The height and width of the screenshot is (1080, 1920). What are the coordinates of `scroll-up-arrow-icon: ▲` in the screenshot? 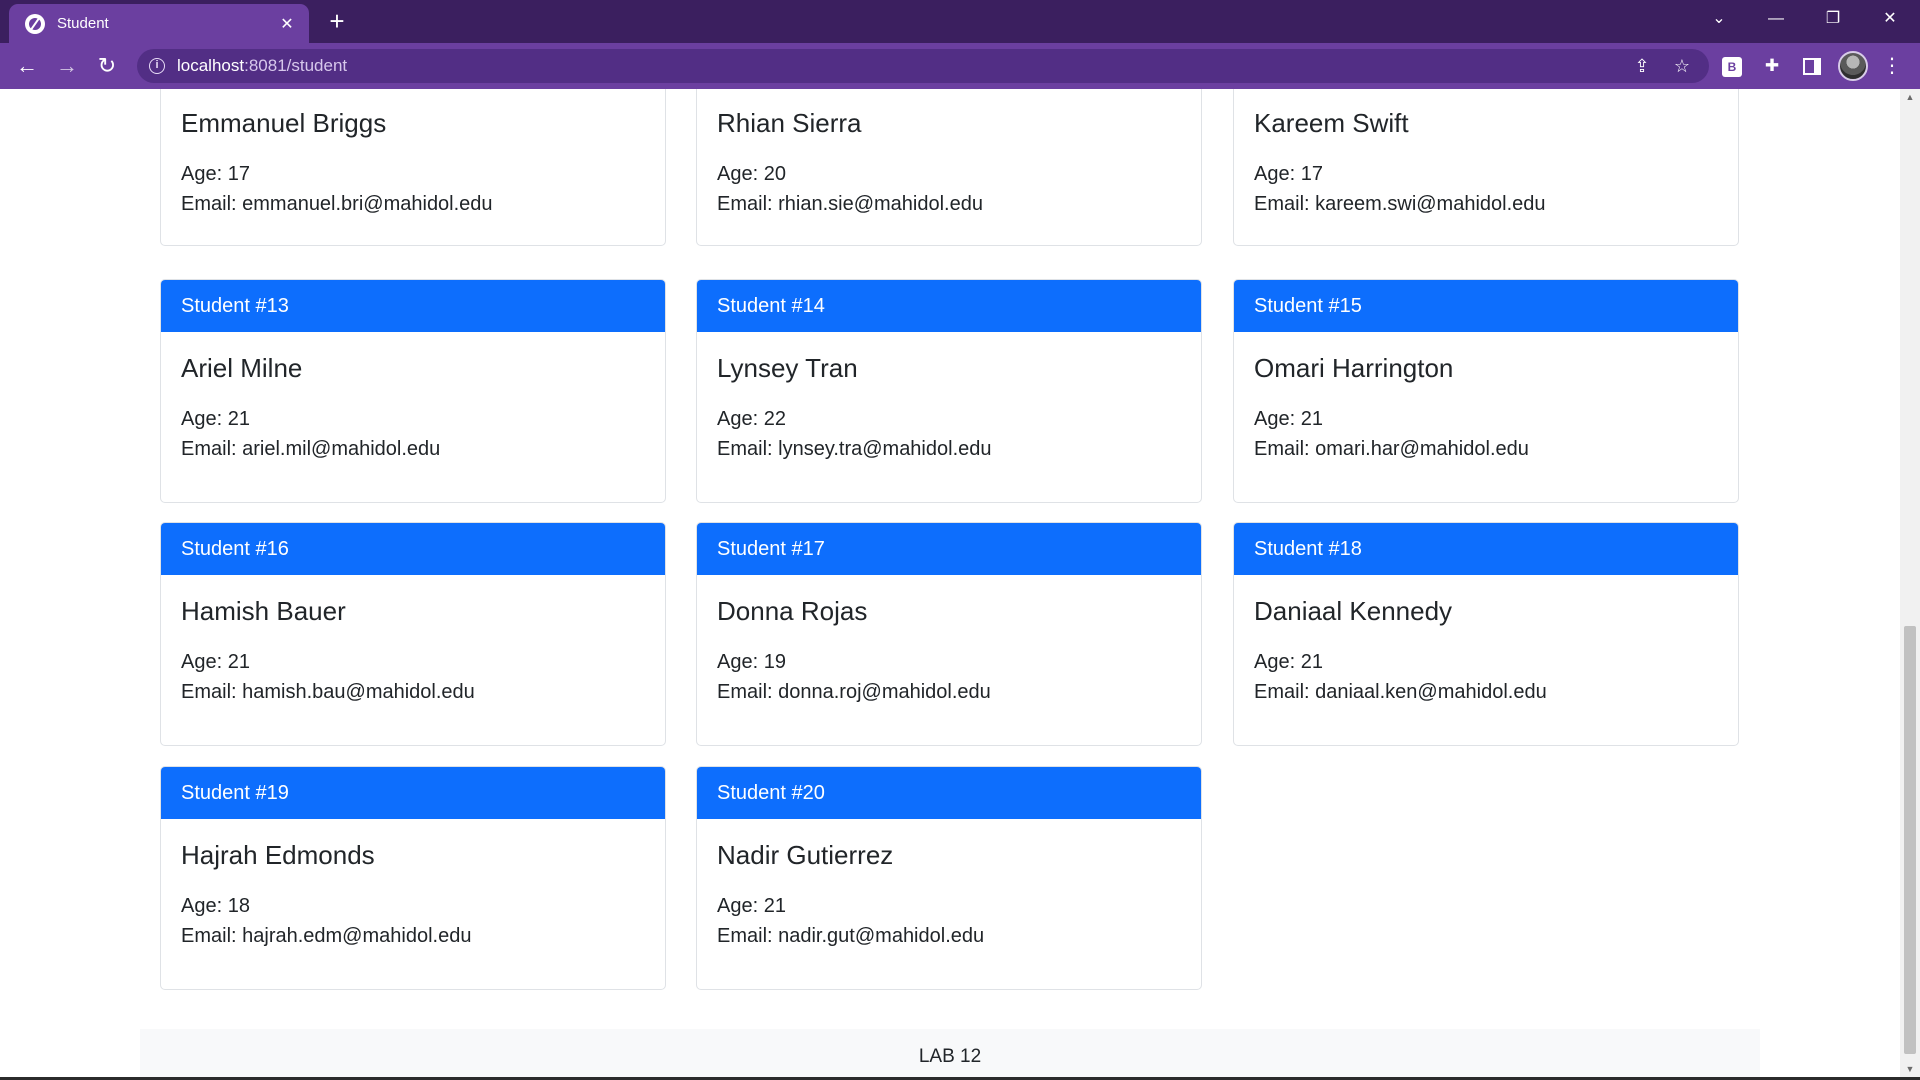 It's located at (1910, 97).